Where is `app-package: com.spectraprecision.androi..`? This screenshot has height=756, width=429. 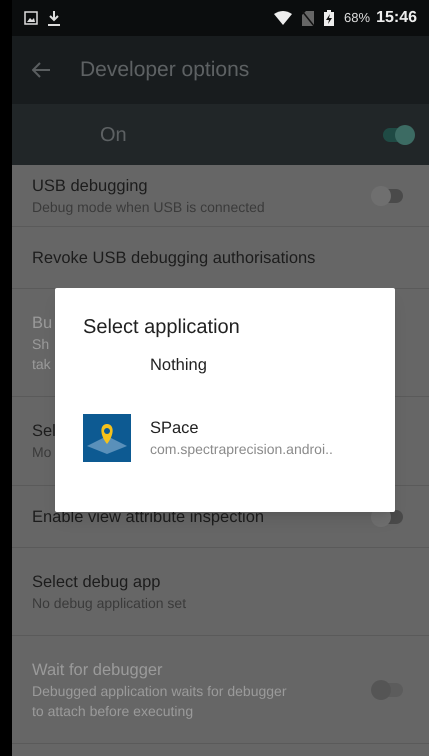 app-package: com.spectraprecision.androi.. is located at coordinates (241, 449).